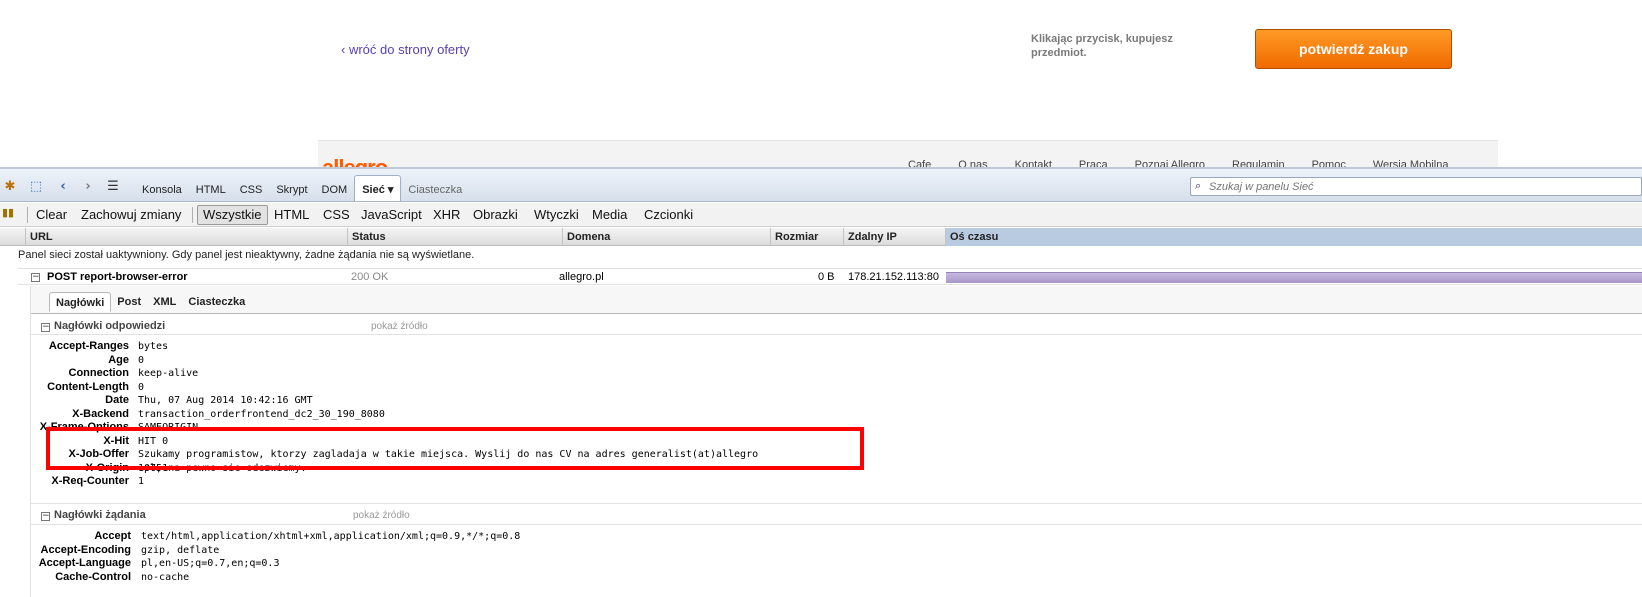 This screenshot has height=597, width=1642. What do you see at coordinates (831, 551) in the screenshot?
I see `header-row: Accept-Encoding gzip, deflate` at bounding box center [831, 551].